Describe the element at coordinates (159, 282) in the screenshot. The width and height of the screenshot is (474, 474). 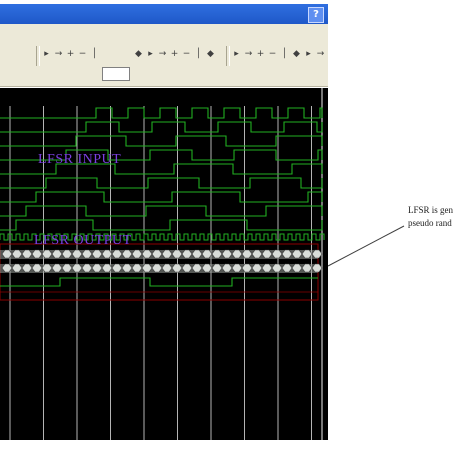
I see `output-signal` at that location.